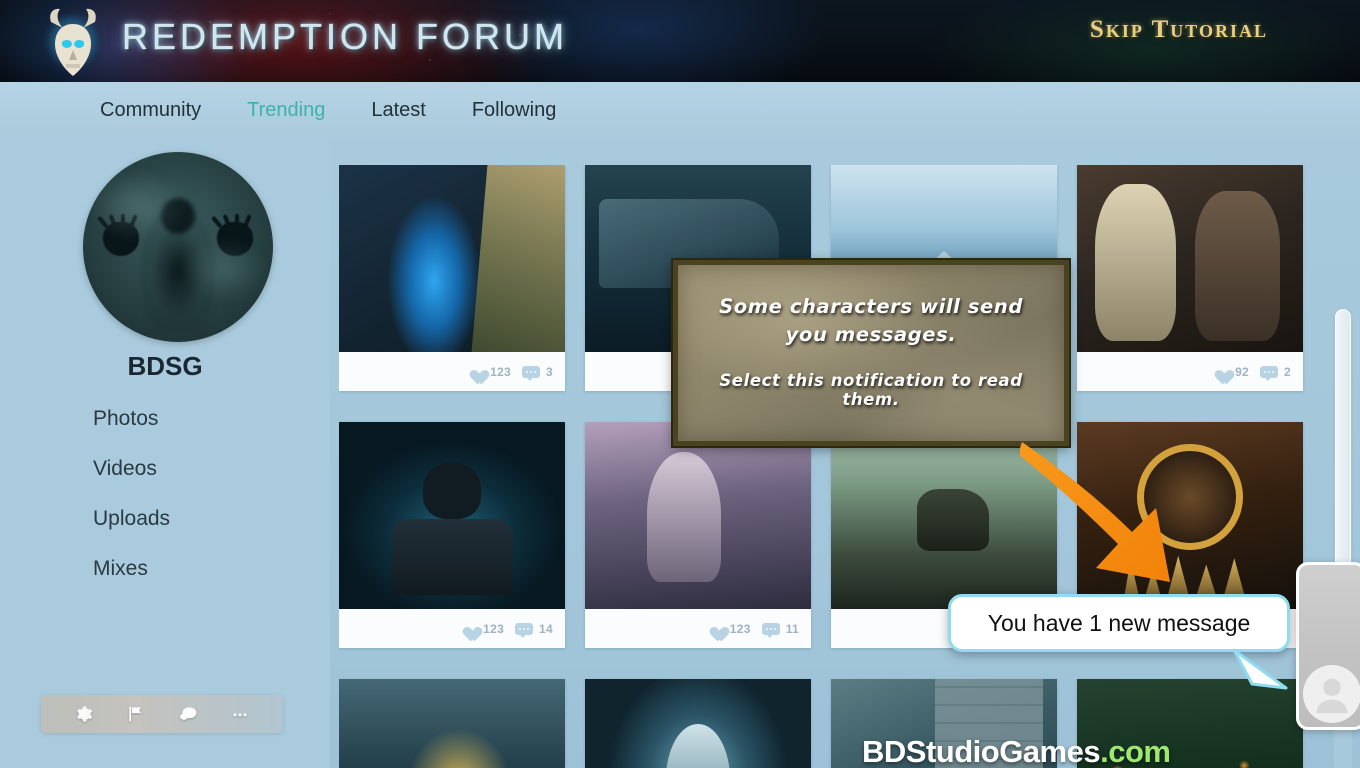  I want to click on sidebar-item-photos: Photos, so click(131, 419).